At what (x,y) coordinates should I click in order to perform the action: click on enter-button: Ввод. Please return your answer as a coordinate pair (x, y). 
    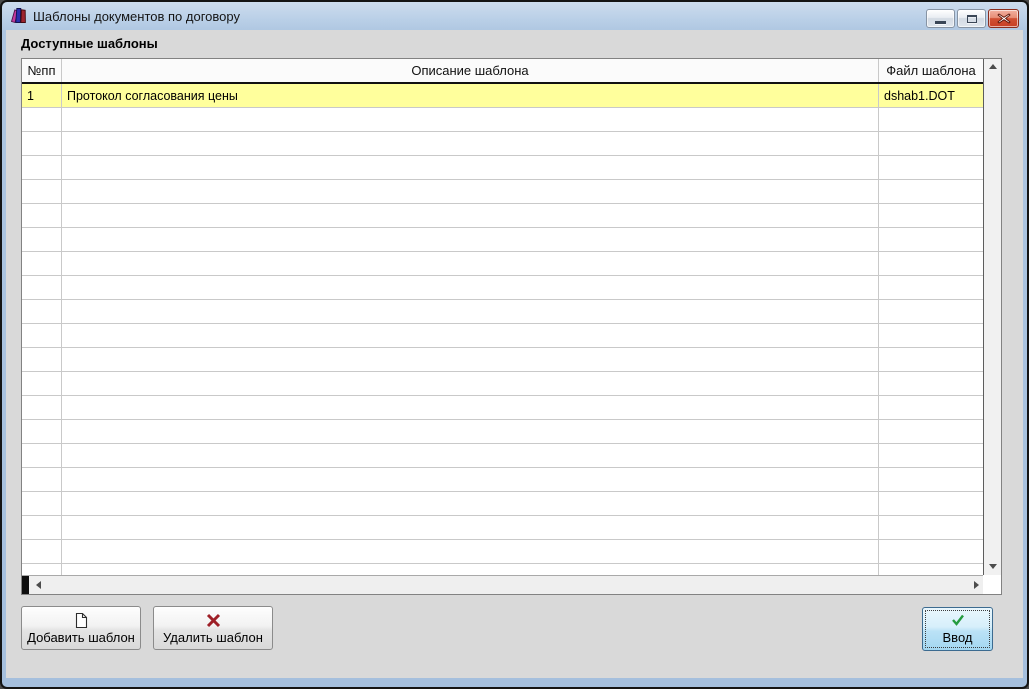
    Looking at the image, I should click on (957, 629).